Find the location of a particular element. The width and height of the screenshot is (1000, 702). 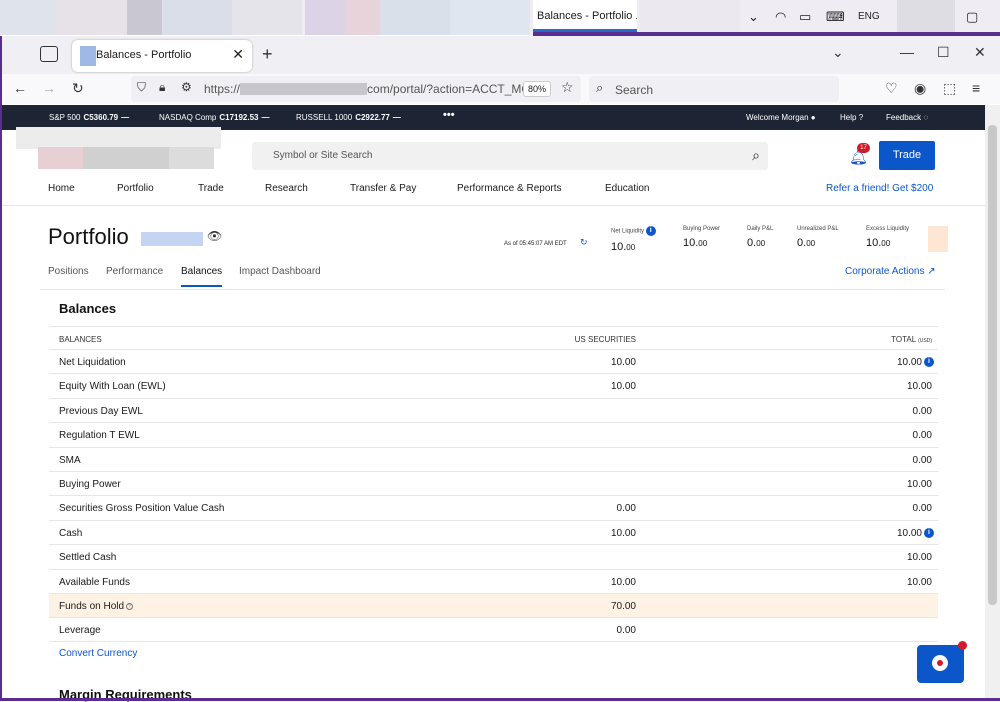

table-row: Net Liquidation 10.00 10.00 i is located at coordinates (493, 361).